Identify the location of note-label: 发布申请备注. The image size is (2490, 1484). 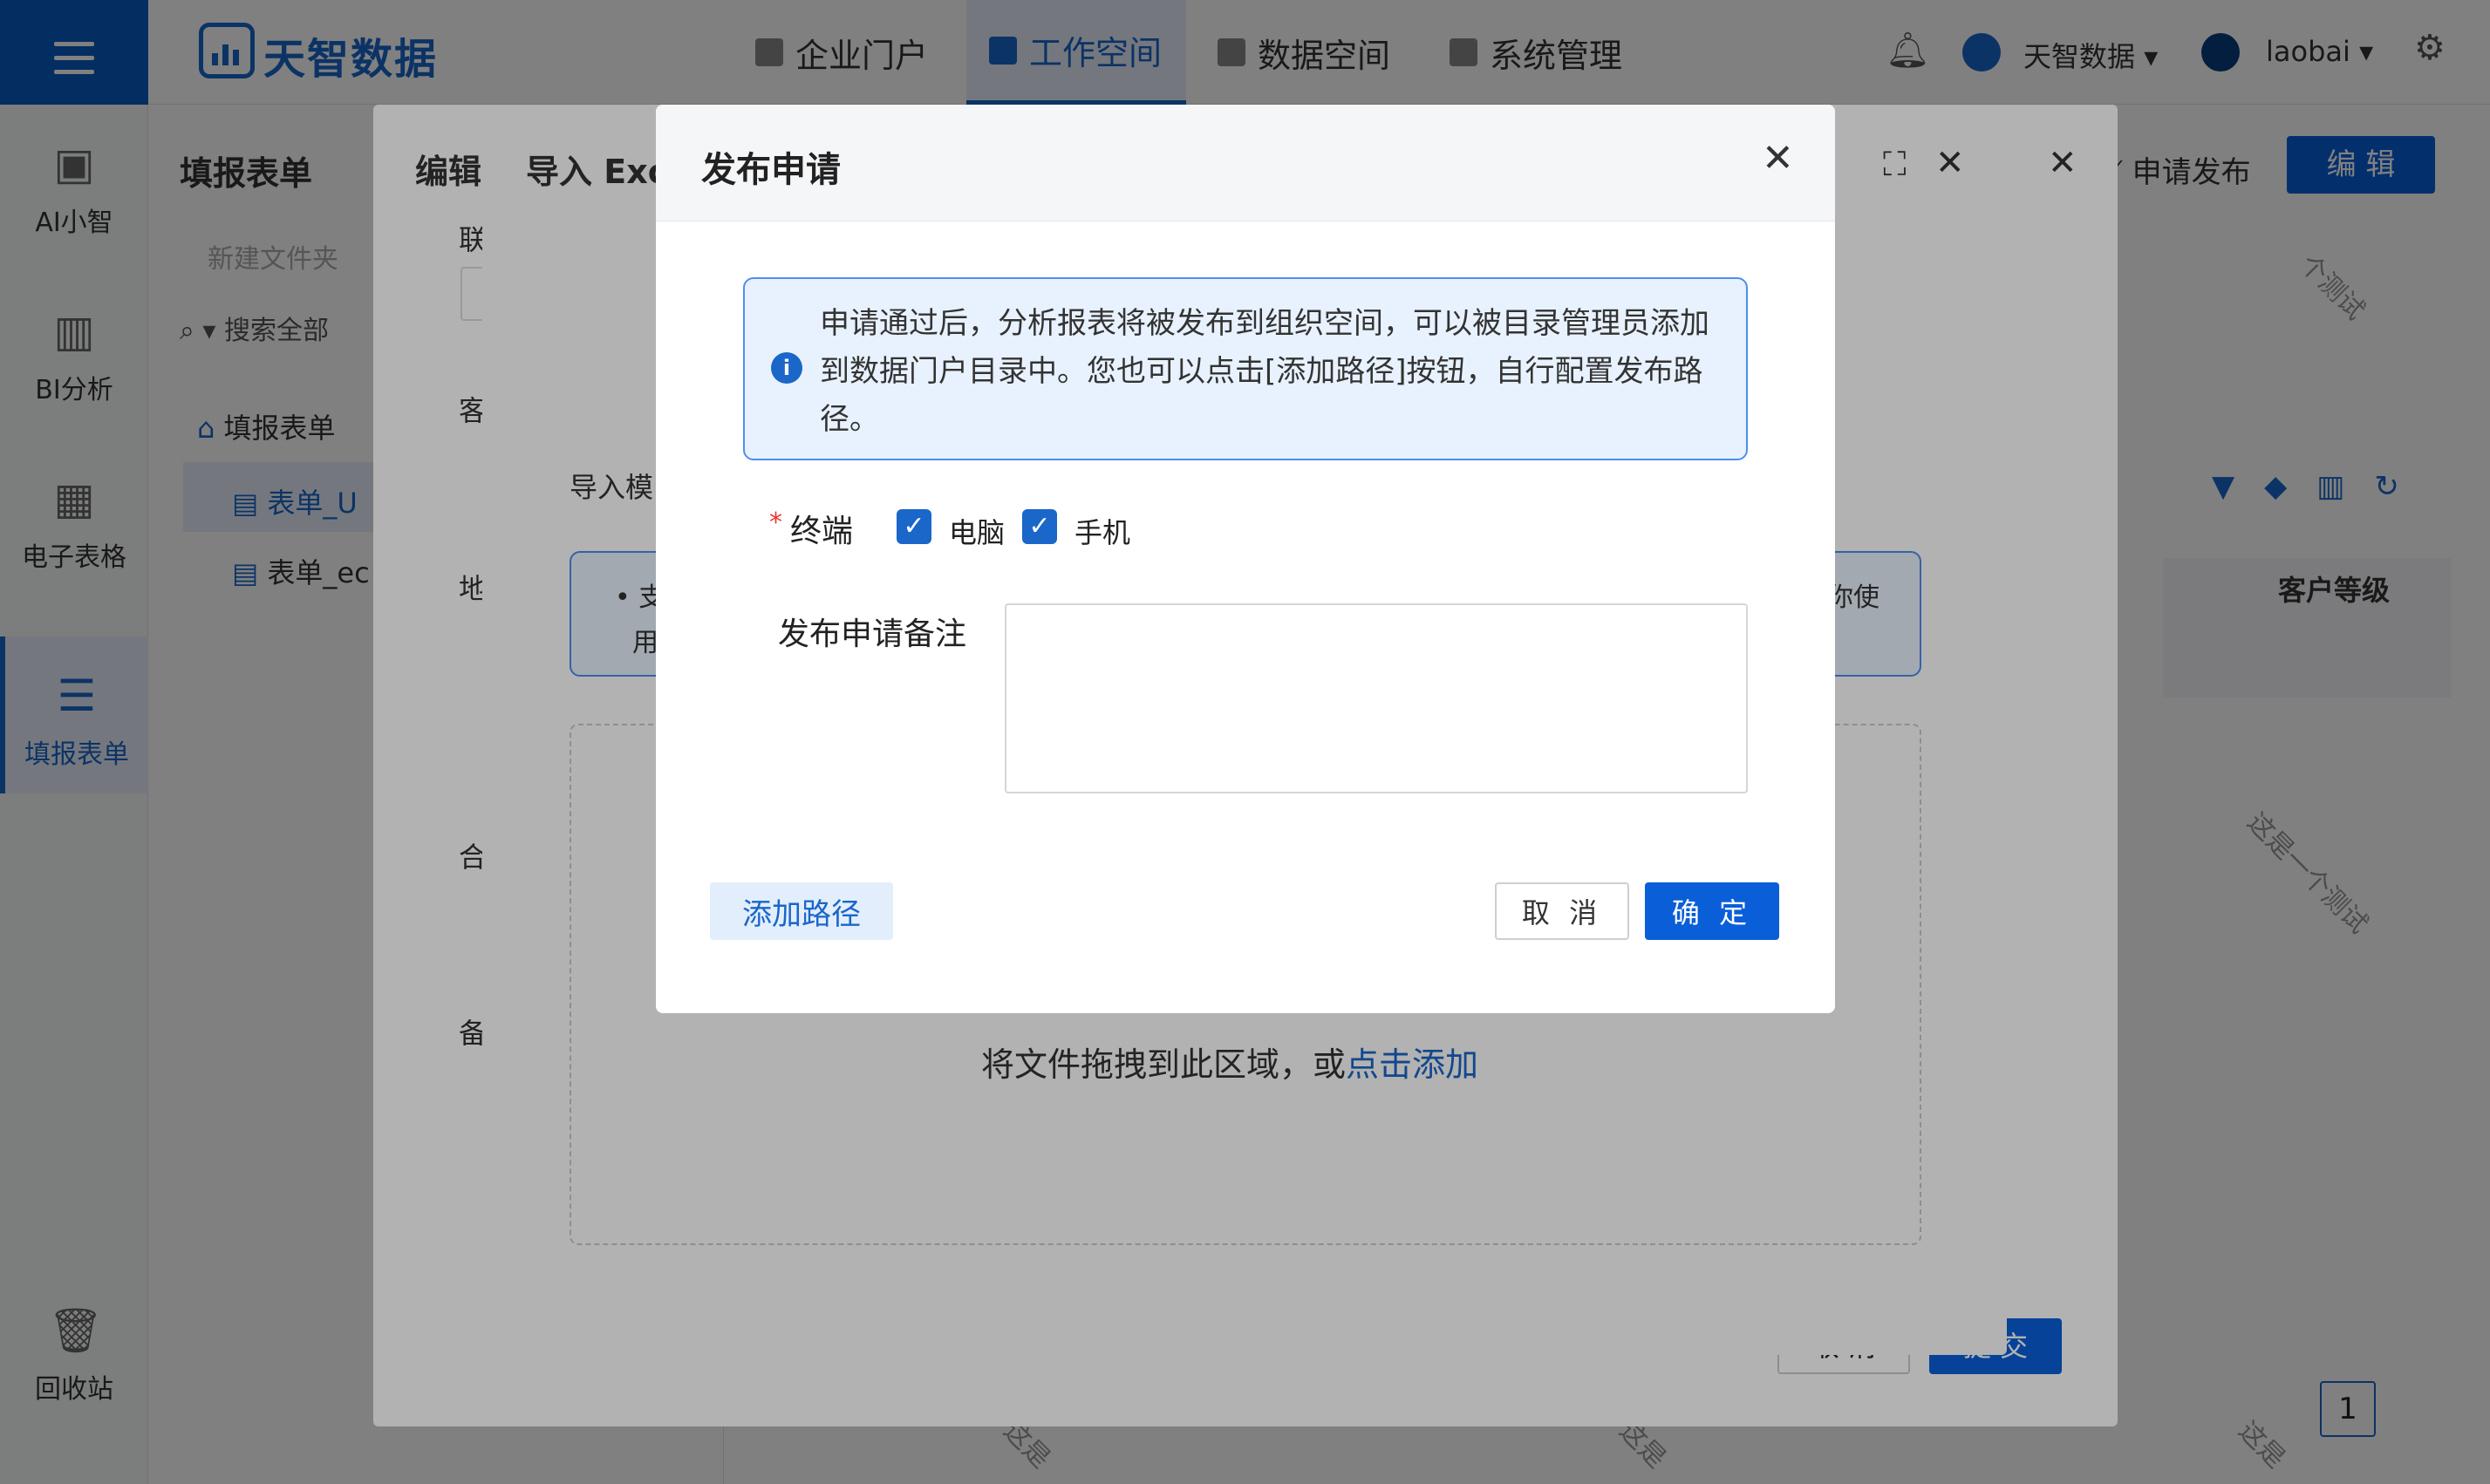
(872, 634).